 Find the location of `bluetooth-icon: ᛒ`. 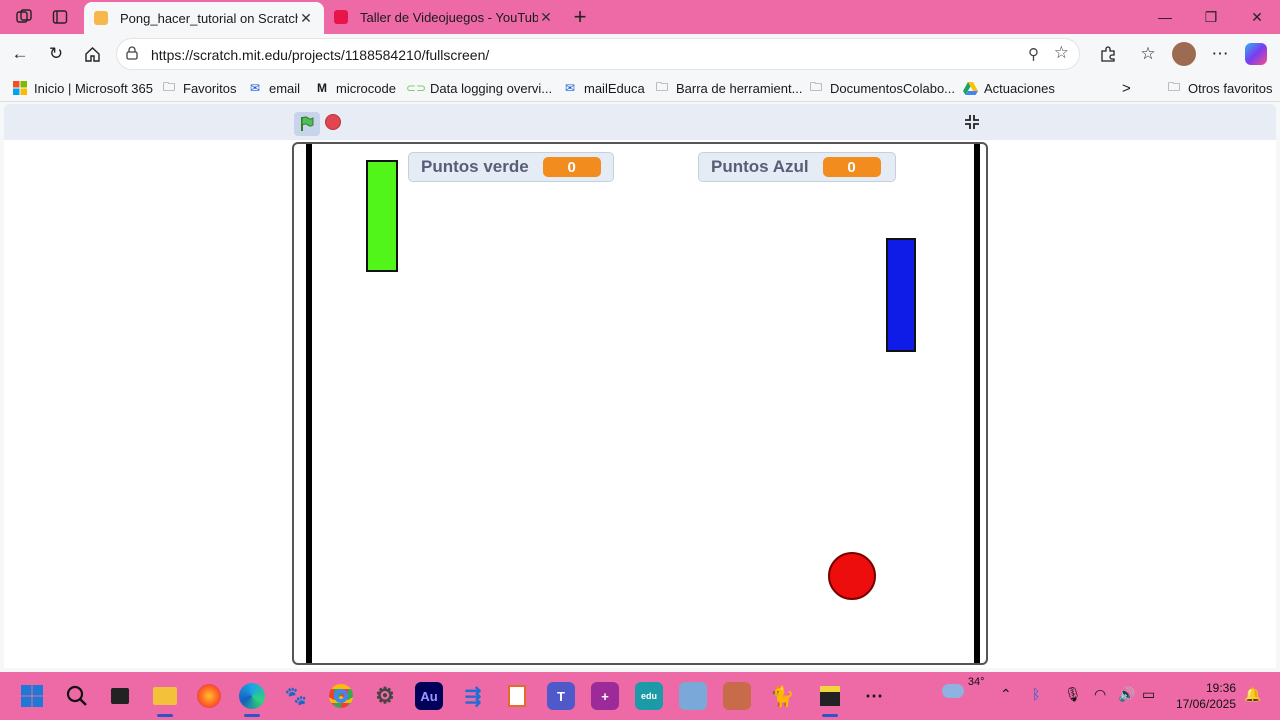

bluetooth-icon: ᛒ is located at coordinates (1036, 694).